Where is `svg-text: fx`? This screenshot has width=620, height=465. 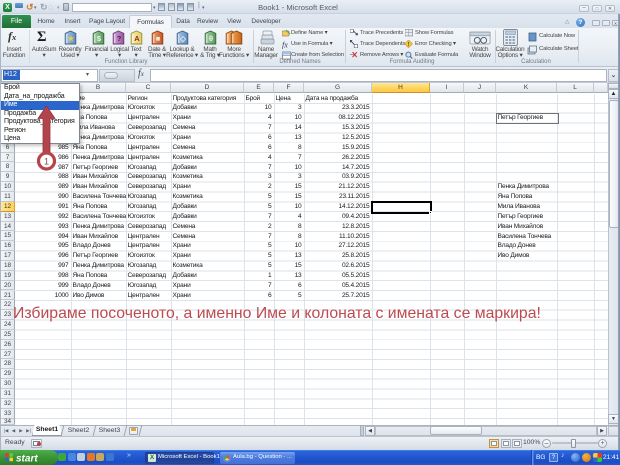 svg-text: fx is located at coordinates (285, 44).